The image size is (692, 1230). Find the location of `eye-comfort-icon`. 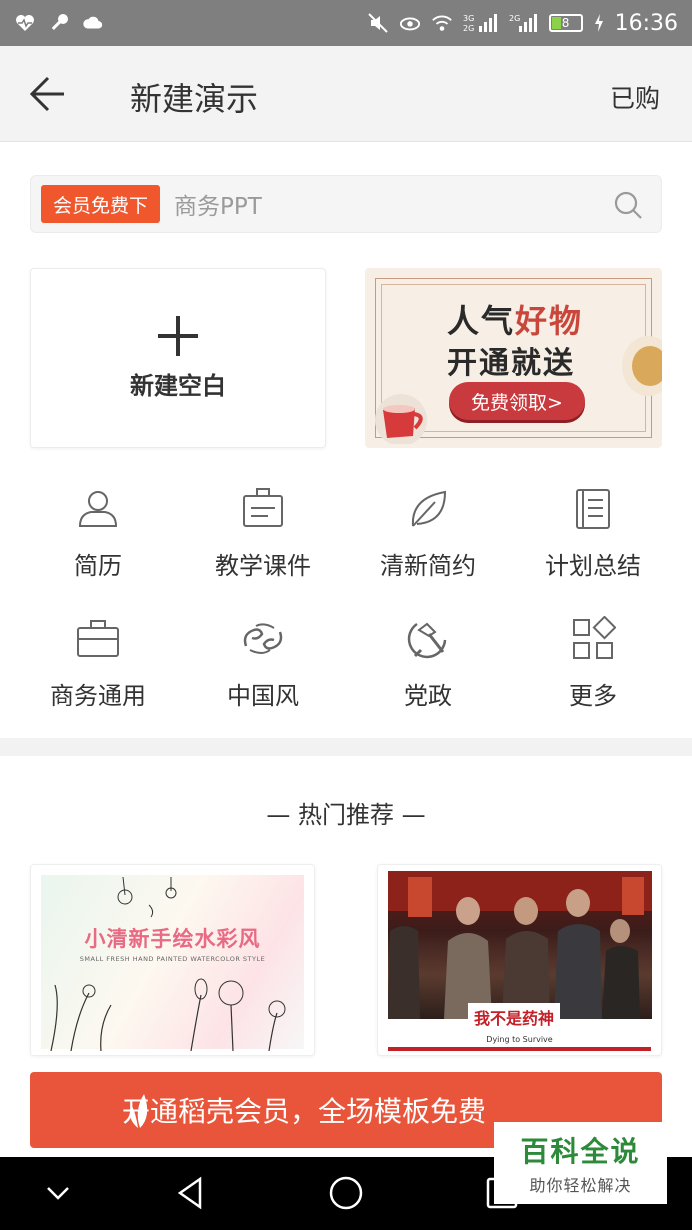

eye-comfort-icon is located at coordinates (410, 23).